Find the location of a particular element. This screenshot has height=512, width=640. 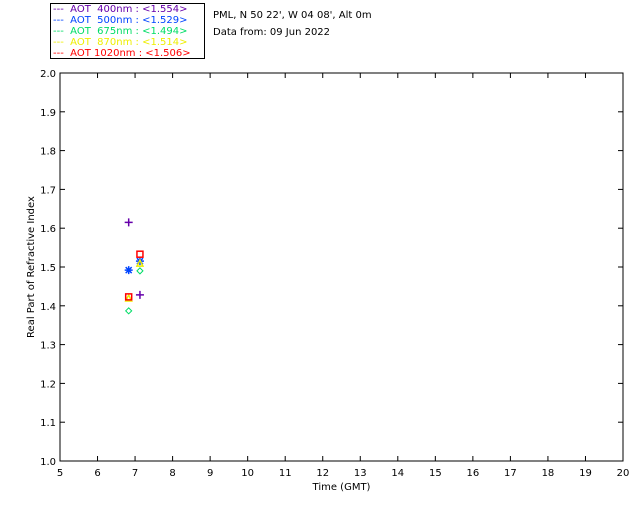

legend-item: --- AOT 500nm : <1.529> is located at coordinates (128, 20).